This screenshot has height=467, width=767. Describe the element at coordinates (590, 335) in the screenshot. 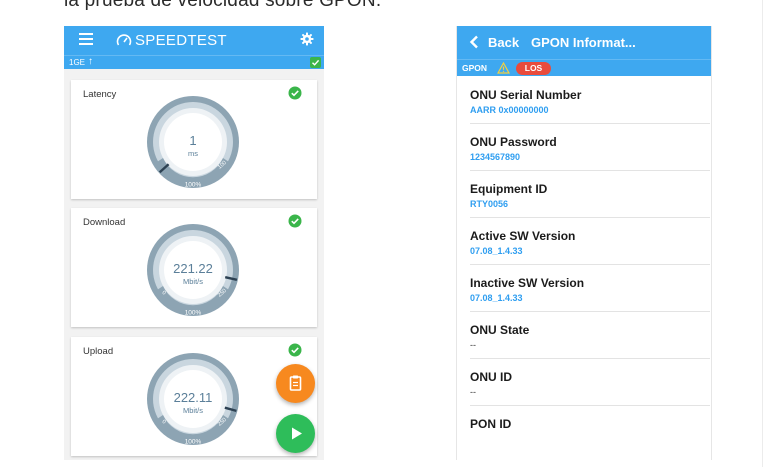

I see `info-row: ONU State --` at that location.